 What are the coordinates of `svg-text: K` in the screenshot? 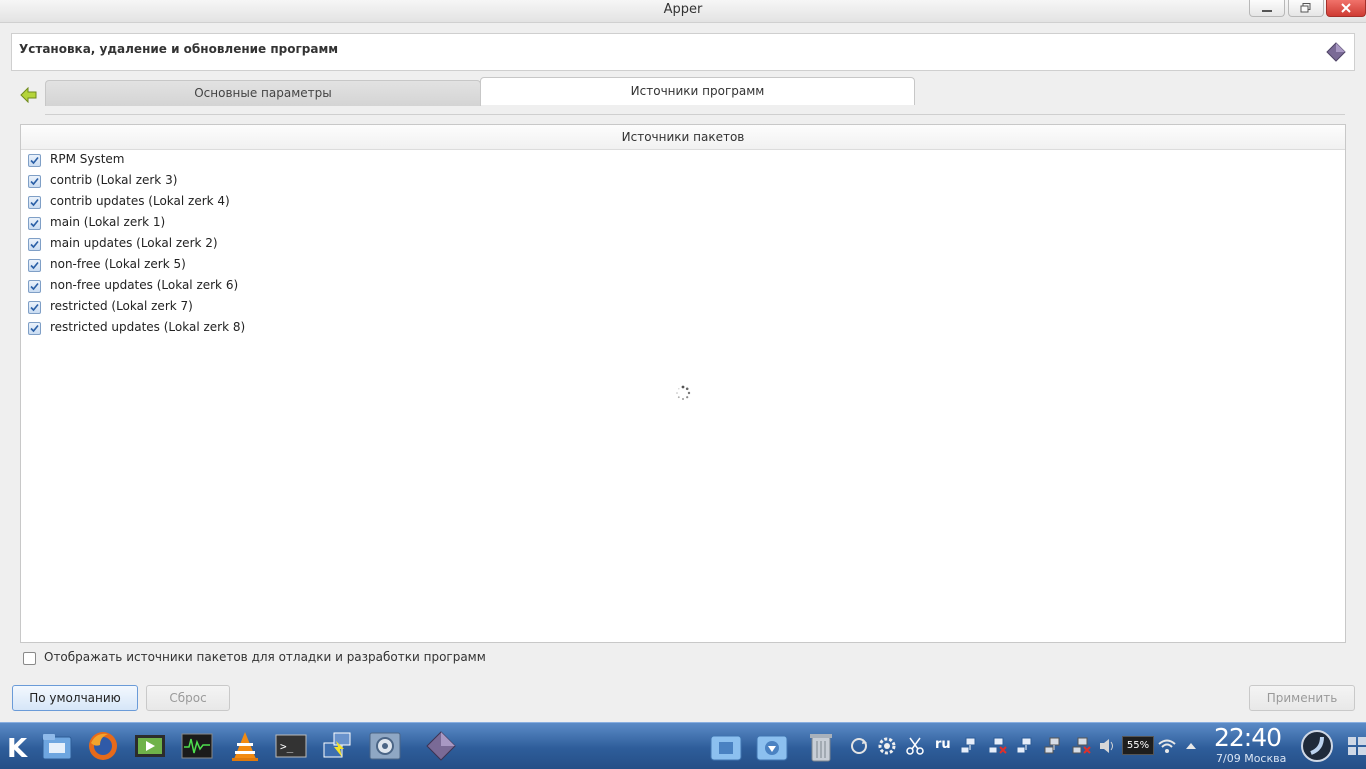 It's located at (17, 748).